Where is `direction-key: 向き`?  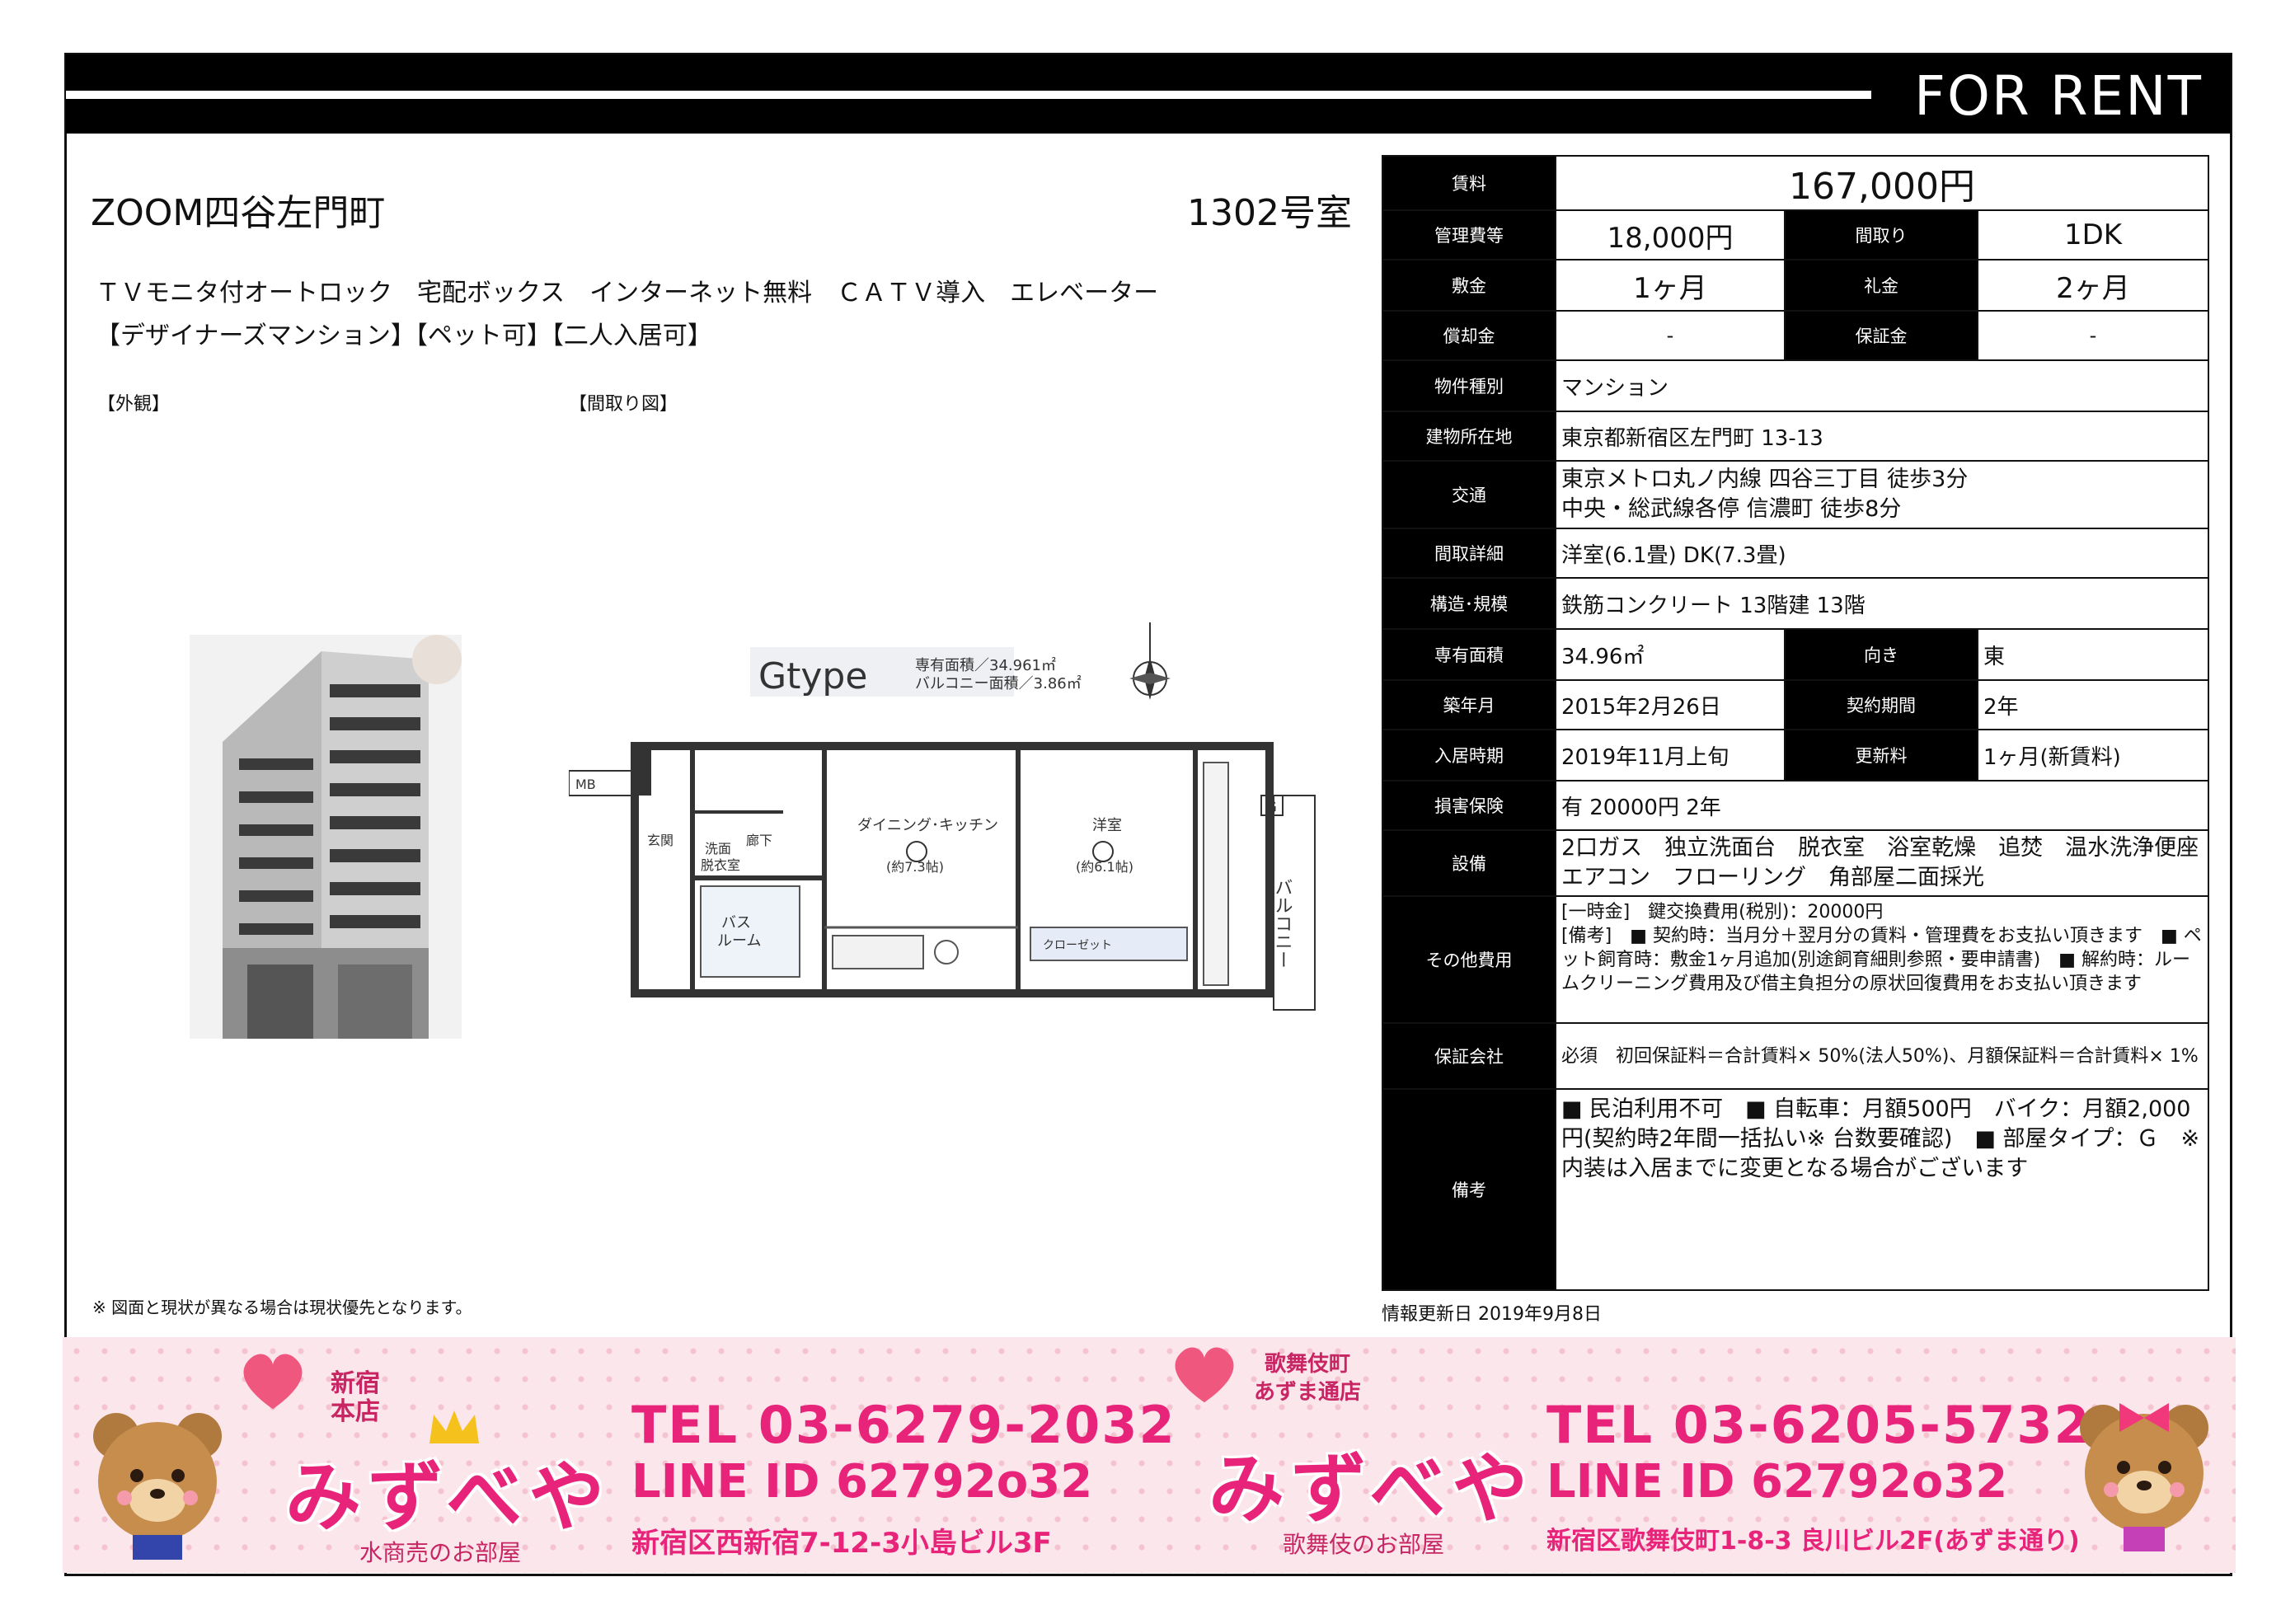 direction-key: 向き is located at coordinates (1881, 654).